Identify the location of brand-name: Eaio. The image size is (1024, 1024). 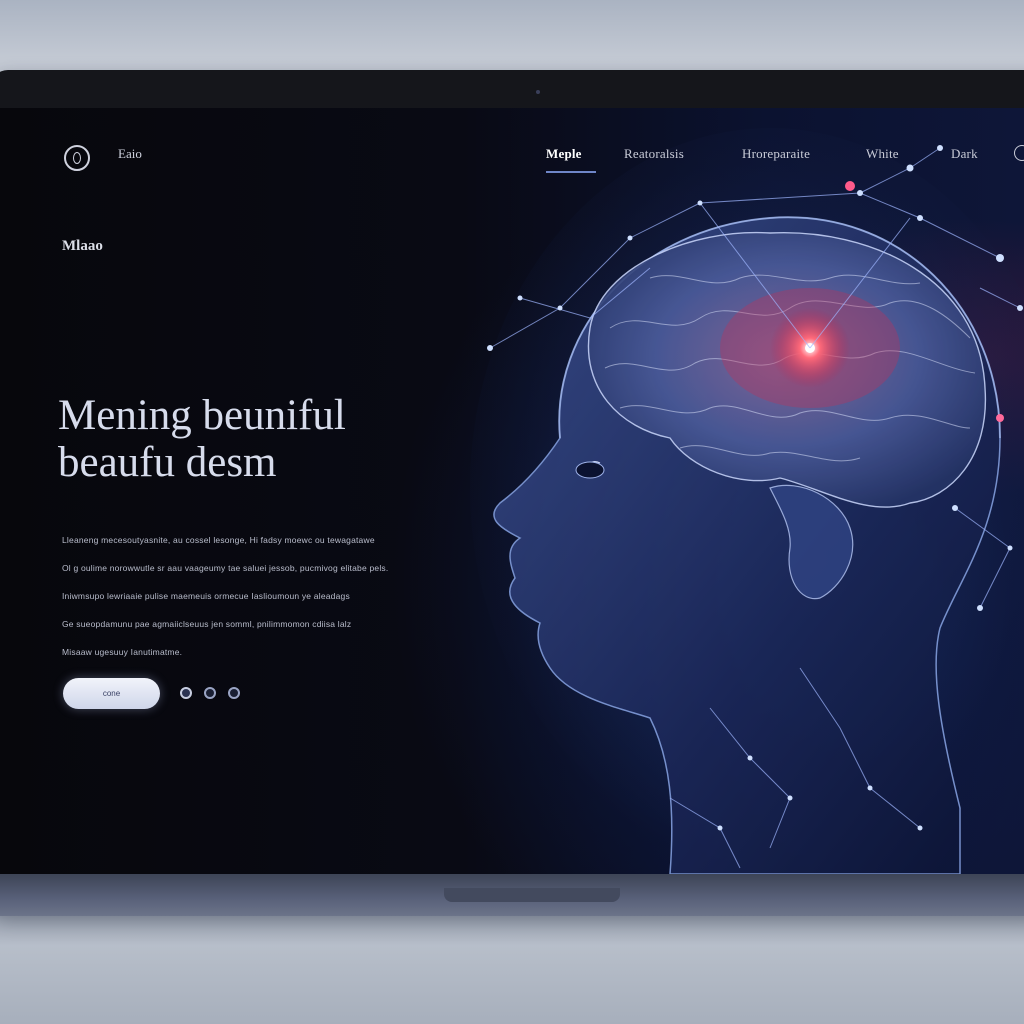
(130, 154).